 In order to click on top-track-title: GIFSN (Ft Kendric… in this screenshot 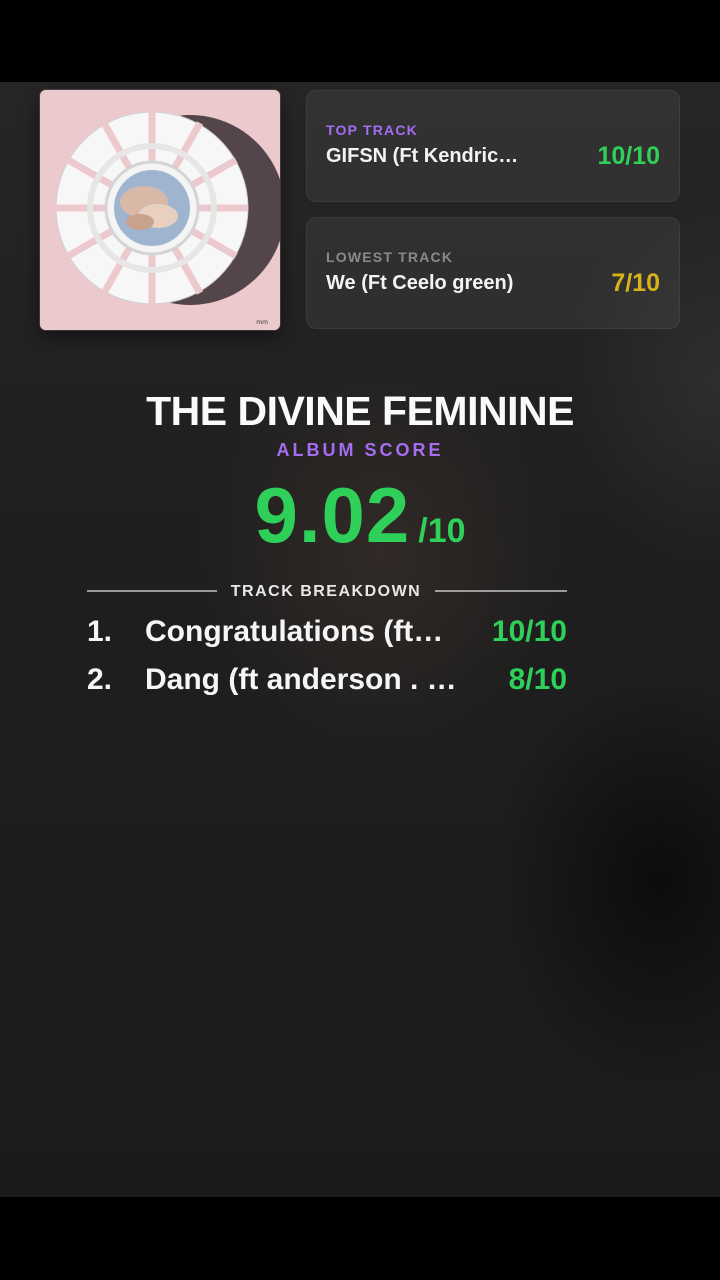, I will do `click(422, 156)`.